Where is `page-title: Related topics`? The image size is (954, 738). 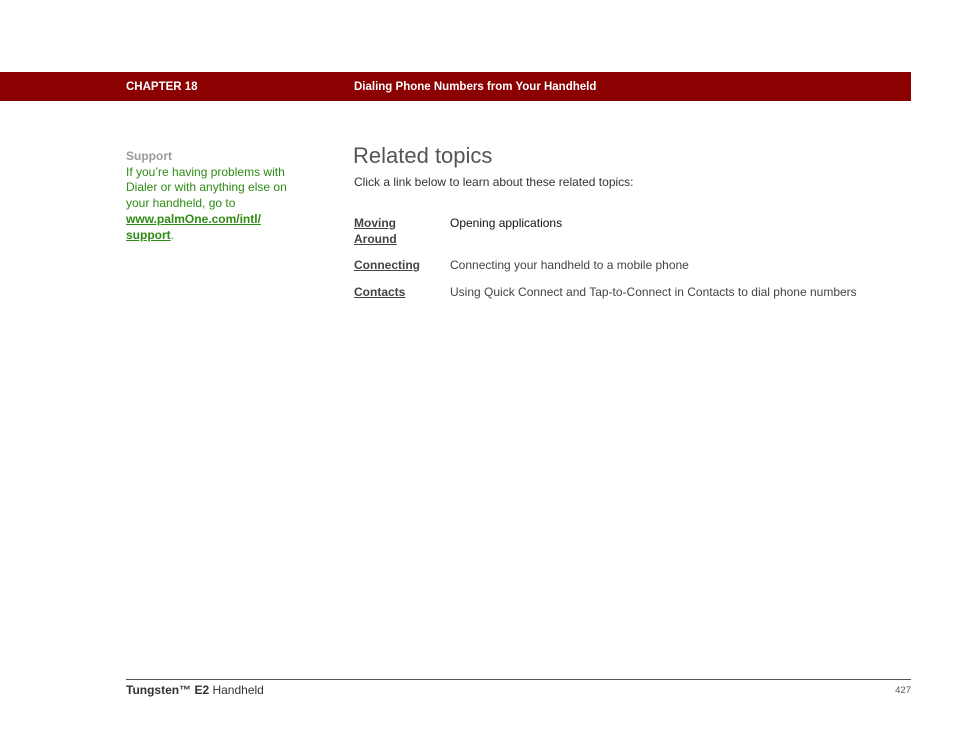
page-title: Related topics is located at coordinates (423, 155).